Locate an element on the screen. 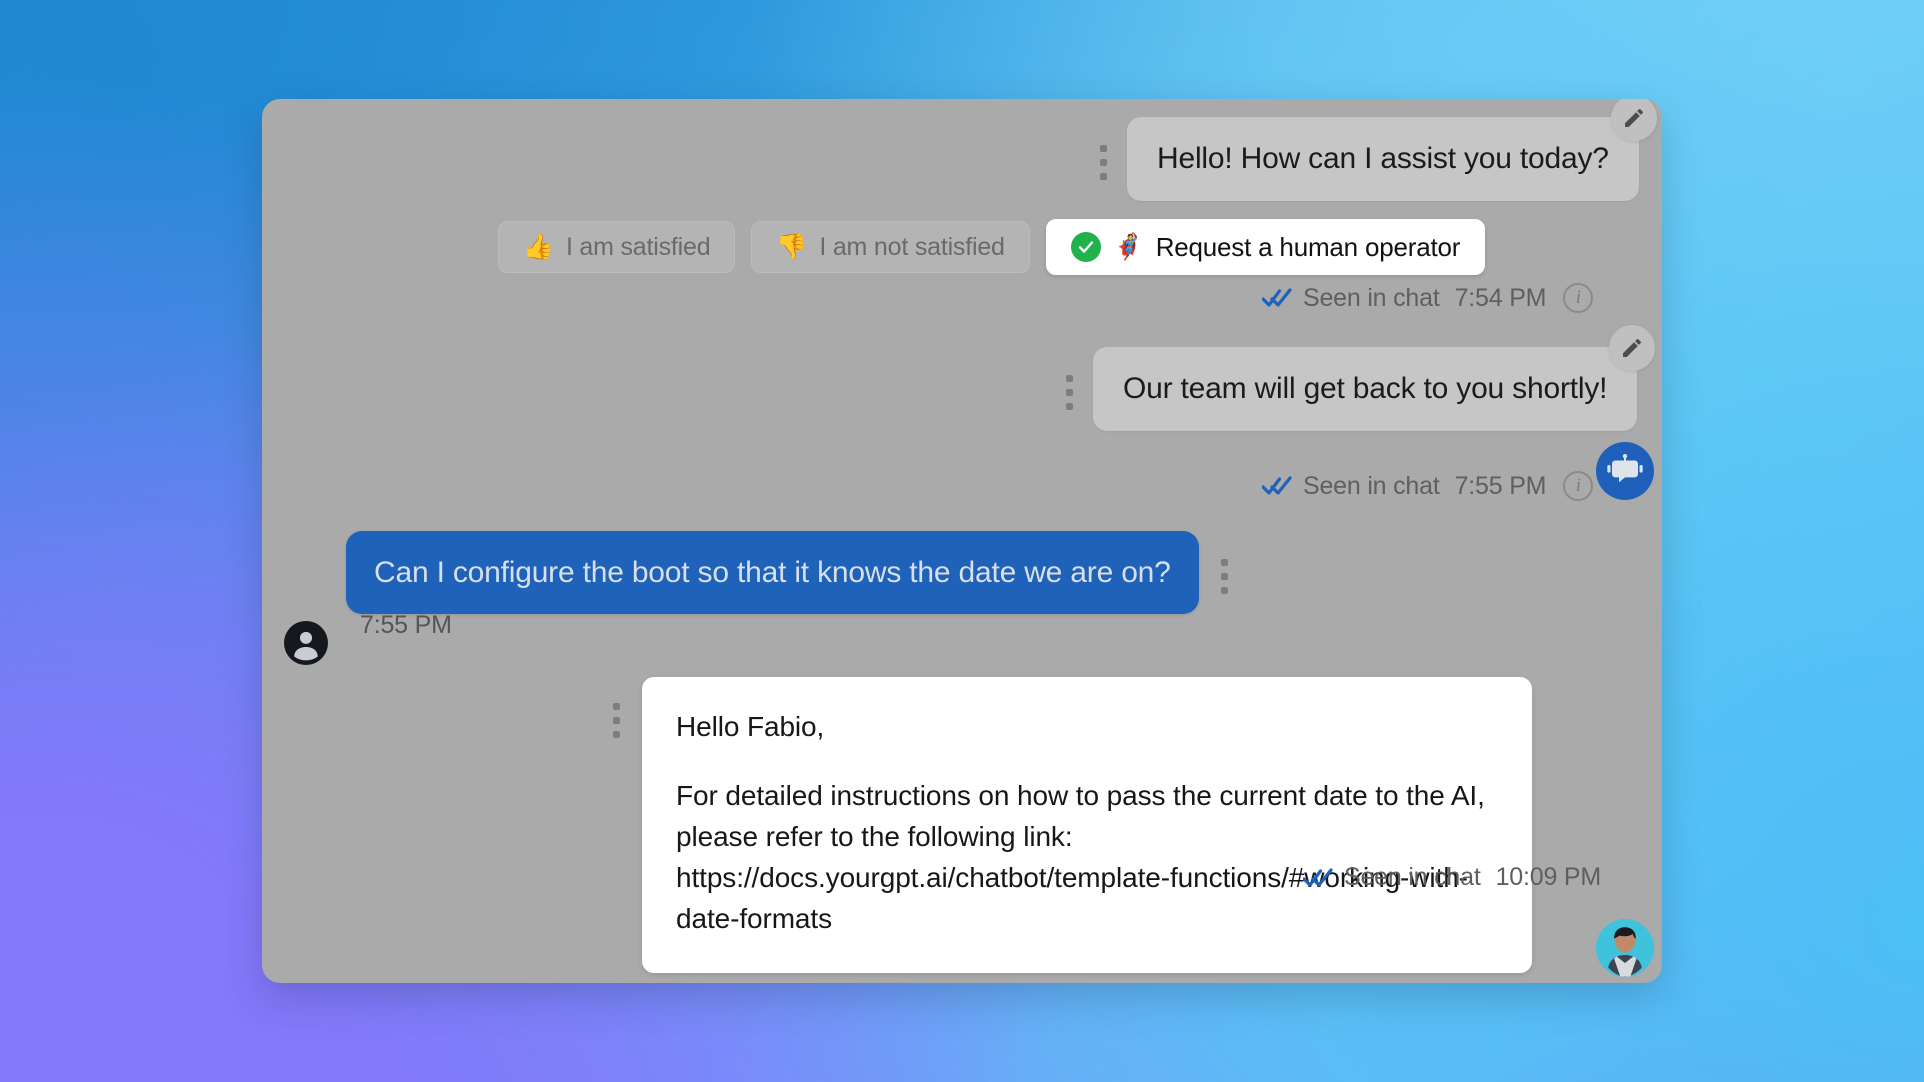  human-agent-avatar is located at coordinates (1625, 948).